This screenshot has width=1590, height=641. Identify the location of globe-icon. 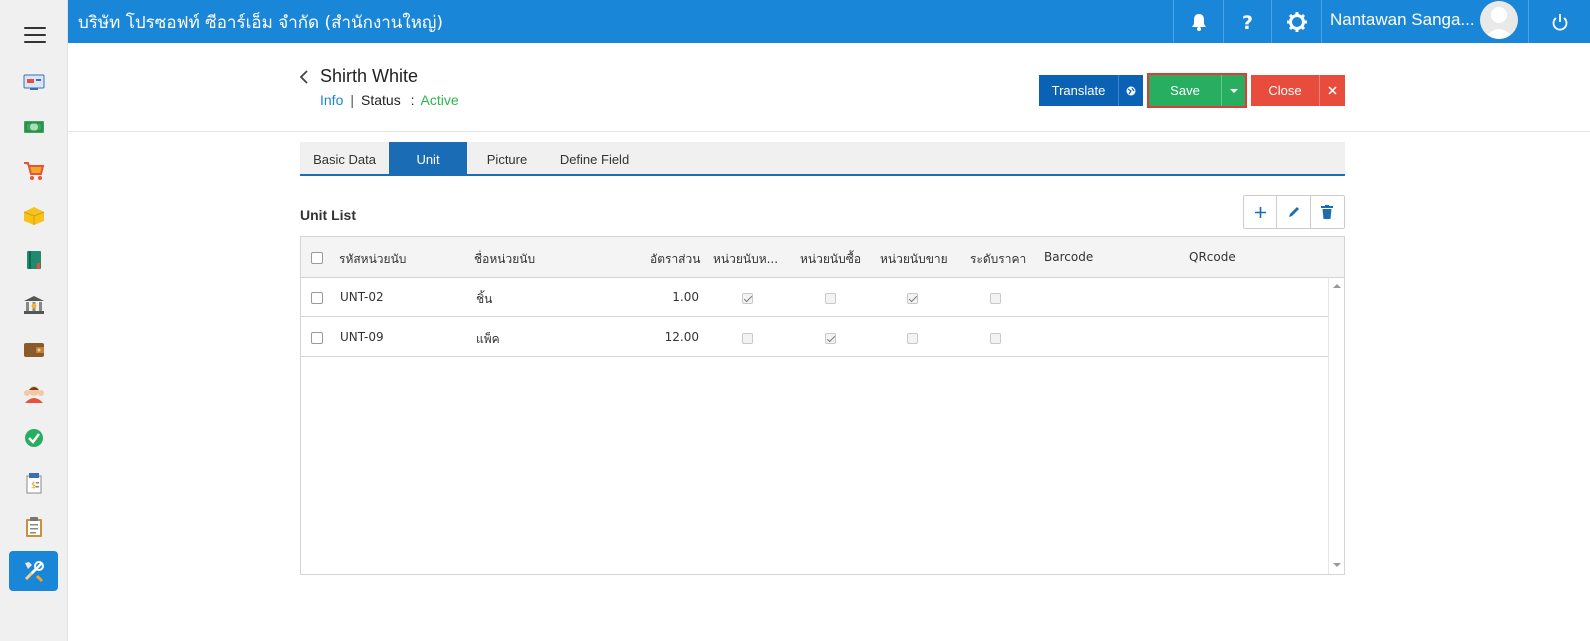
(1131, 90).